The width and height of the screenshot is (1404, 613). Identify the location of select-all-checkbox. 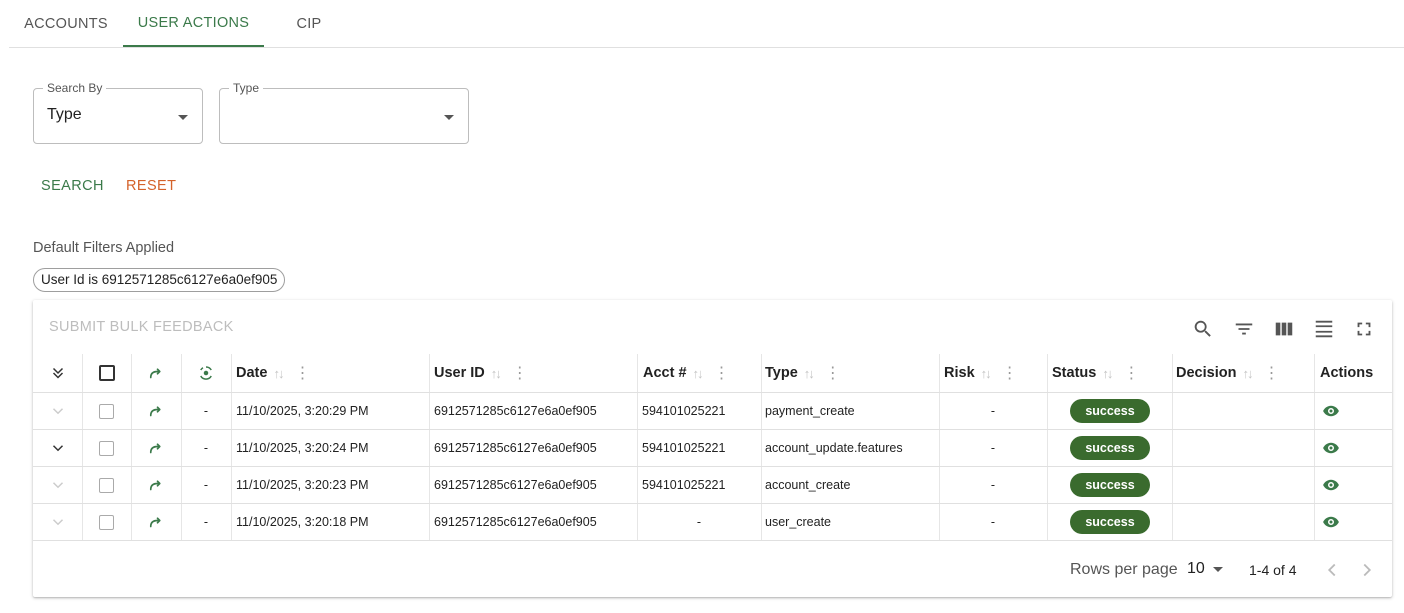
(106, 373).